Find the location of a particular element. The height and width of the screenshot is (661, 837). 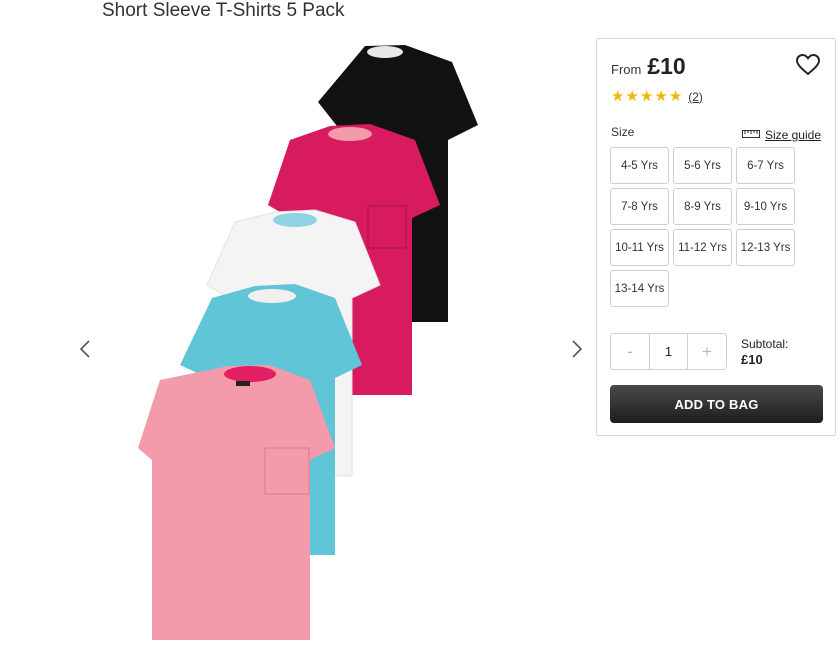

size-guide-label: Size guide is located at coordinates (792, 135).